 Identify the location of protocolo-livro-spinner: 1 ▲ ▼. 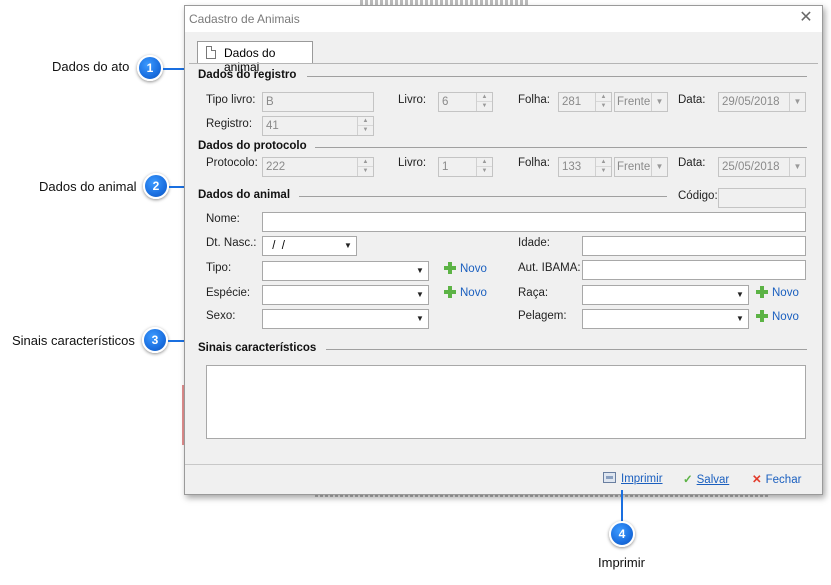
(465, 167).